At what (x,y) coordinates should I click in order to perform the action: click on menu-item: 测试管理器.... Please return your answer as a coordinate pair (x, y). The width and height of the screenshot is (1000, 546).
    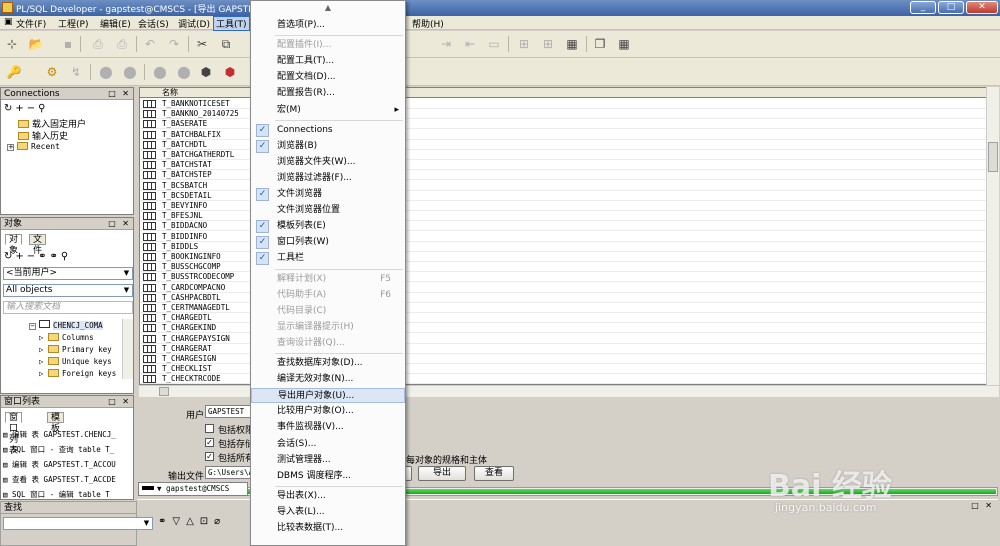
    Looking at the image, I should click on (328, 460).